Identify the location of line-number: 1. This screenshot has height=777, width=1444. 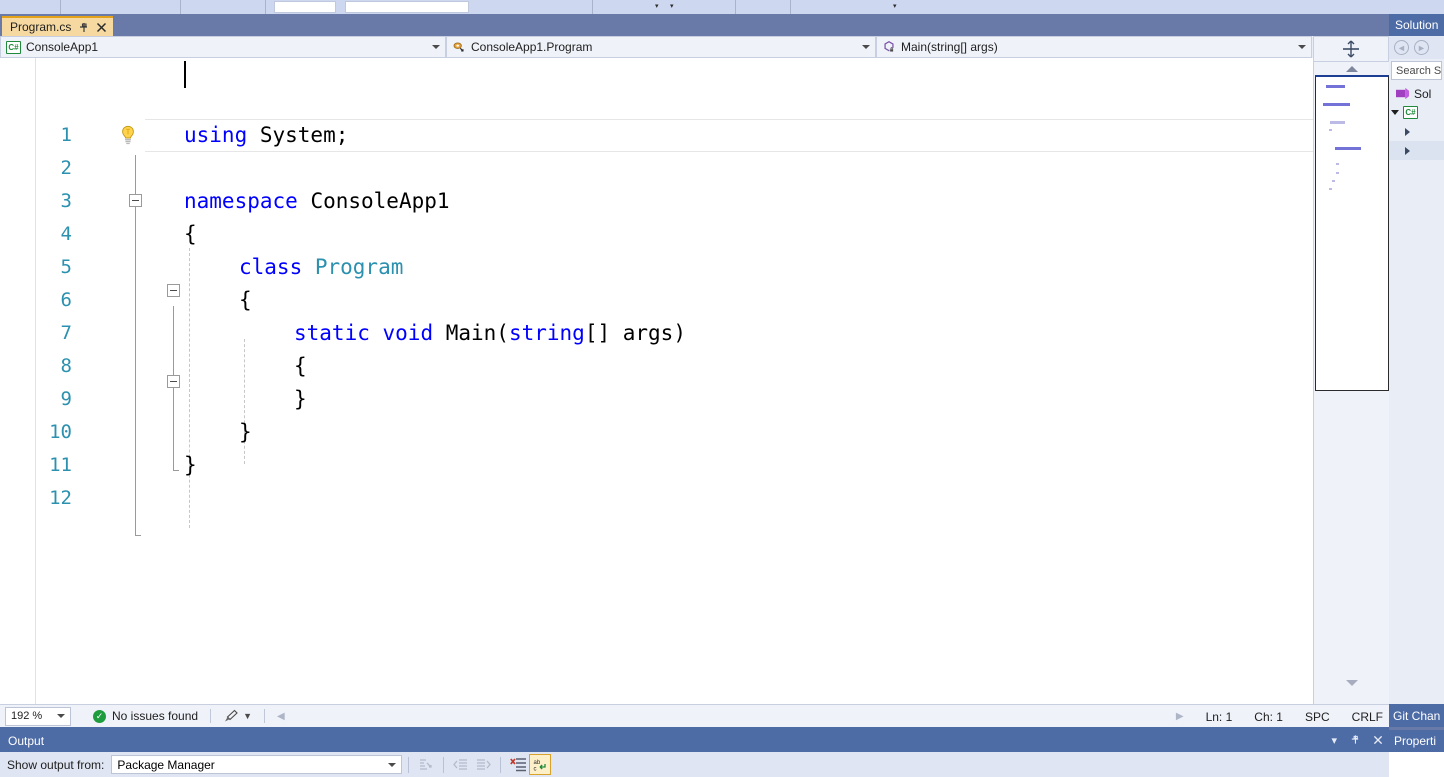
(66, 135).